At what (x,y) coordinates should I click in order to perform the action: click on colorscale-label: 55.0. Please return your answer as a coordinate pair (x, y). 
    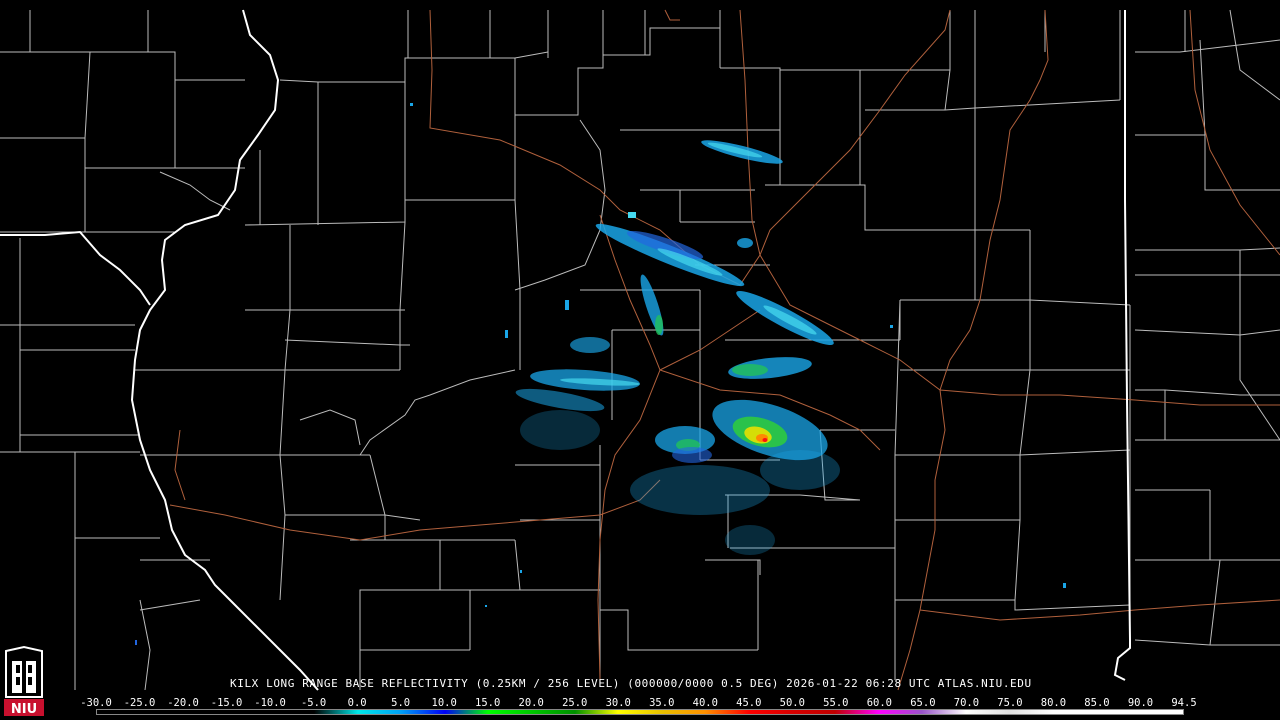
    Looking at the image, I should click on (836, 703).